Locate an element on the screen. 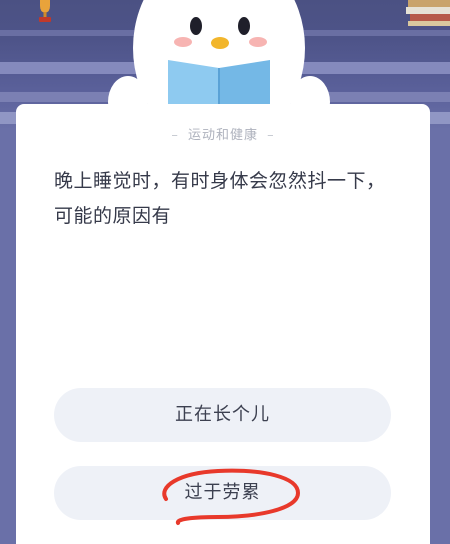 The height and width of the screenshot is (544, 450). answer-option-2: 过于劳累 is located at coordinates (222, 493).